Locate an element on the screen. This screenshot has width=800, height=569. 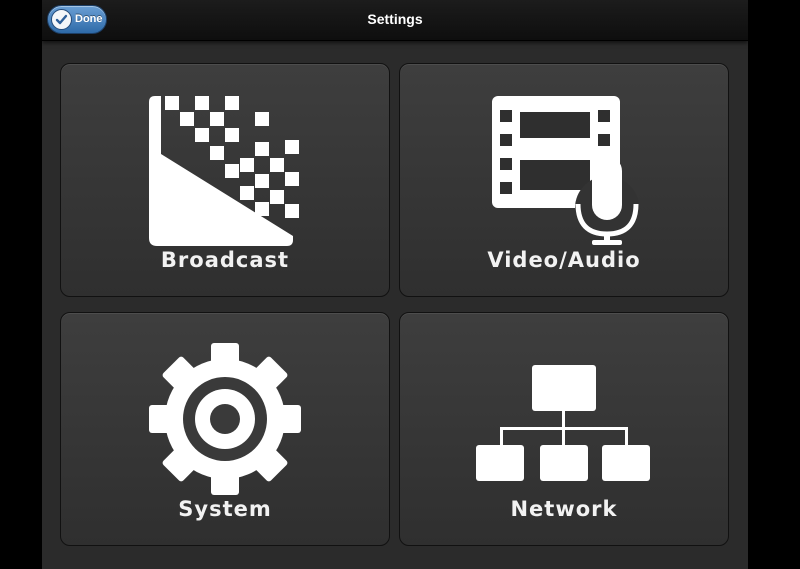
gear-icon is located at coordinates (225, 419).